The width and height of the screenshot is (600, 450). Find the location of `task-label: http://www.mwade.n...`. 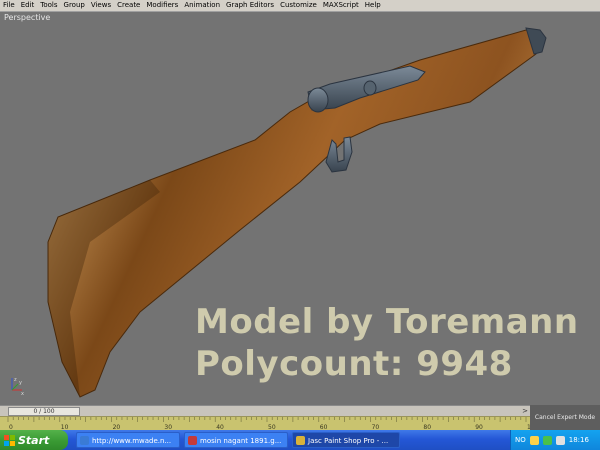

task-label: http://www.mwade.n... is located at coordinates (132, 441).